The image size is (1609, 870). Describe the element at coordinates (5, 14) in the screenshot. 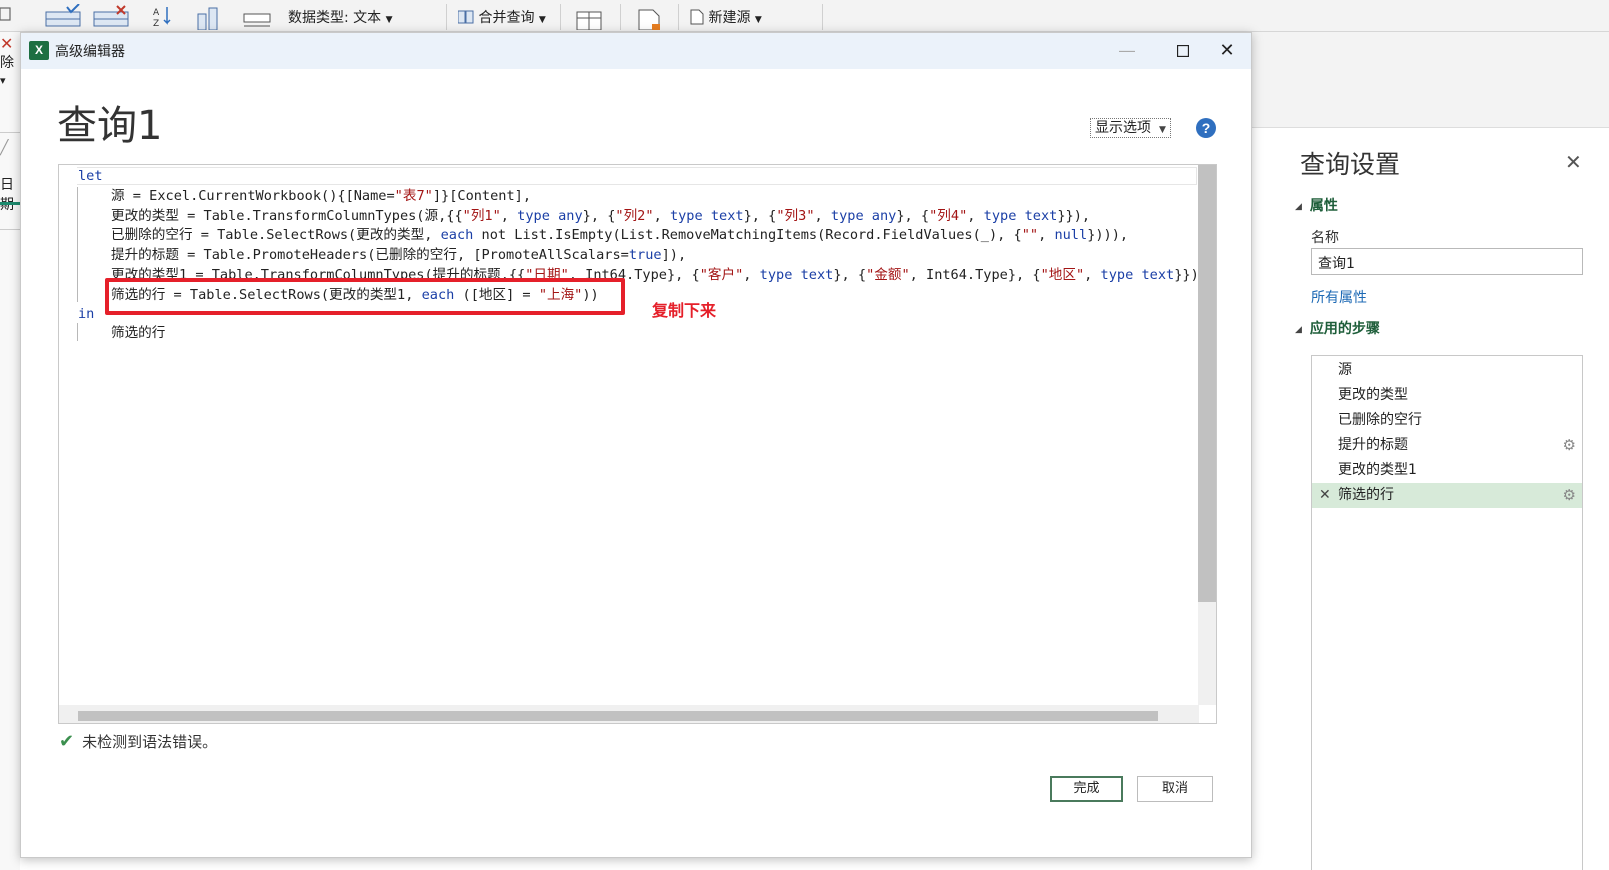

I see `ribbon-partial-icon` at that location.